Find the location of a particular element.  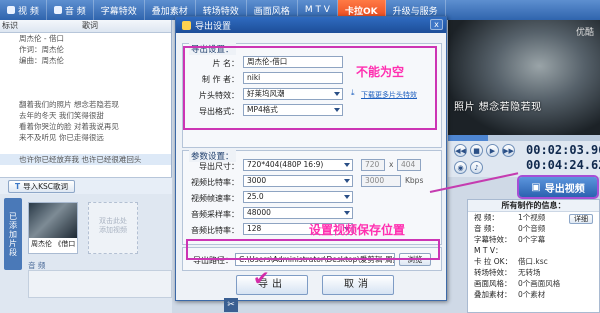

import-ksc-button: T 导入KSC歌词 is located at coordinates (42, 186).